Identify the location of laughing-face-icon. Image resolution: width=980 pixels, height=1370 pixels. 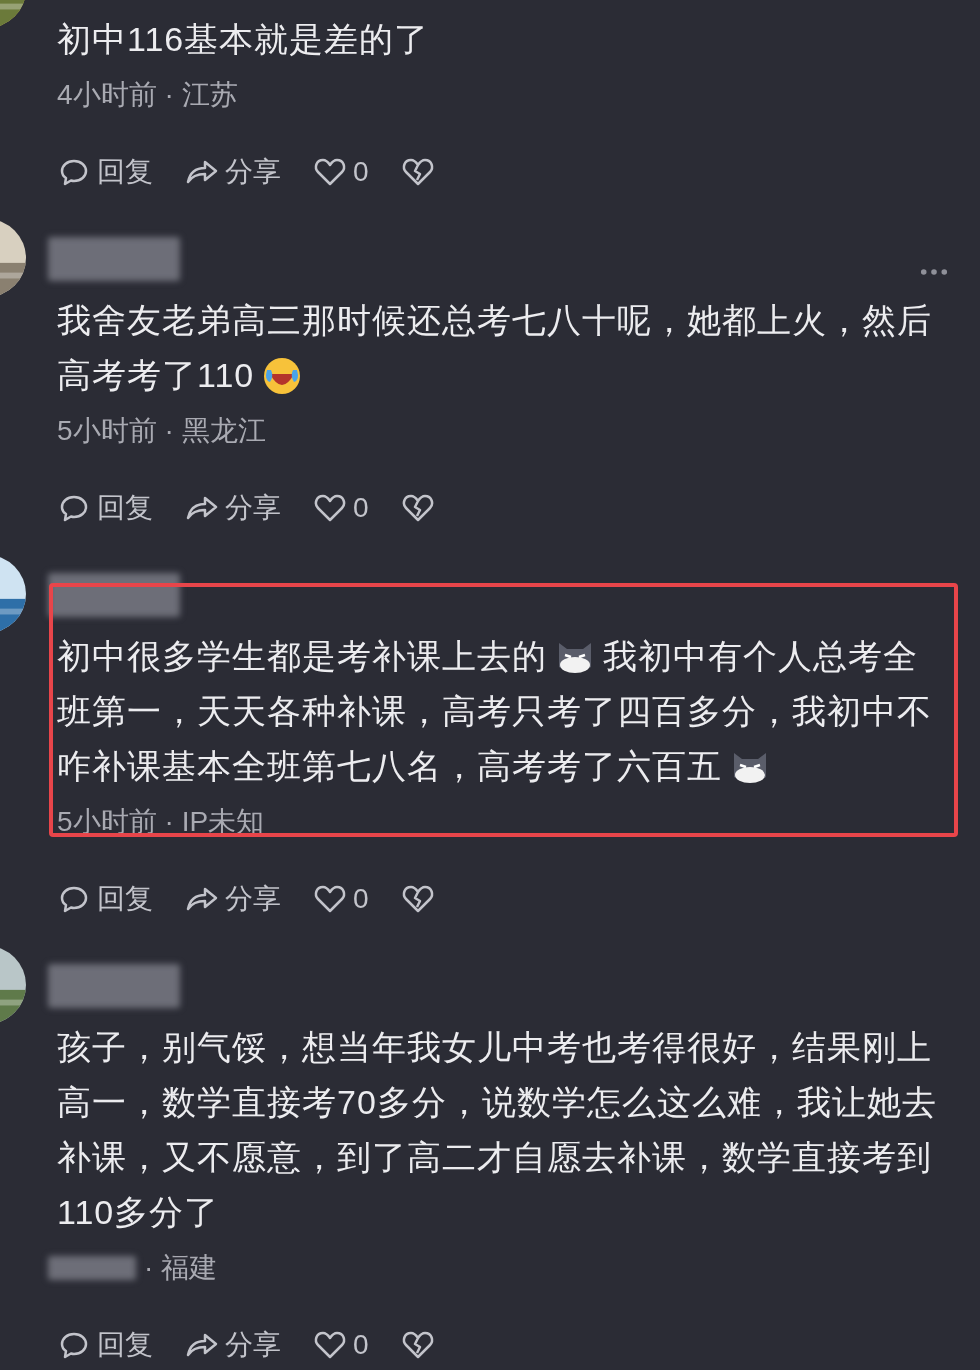
(282, 375).